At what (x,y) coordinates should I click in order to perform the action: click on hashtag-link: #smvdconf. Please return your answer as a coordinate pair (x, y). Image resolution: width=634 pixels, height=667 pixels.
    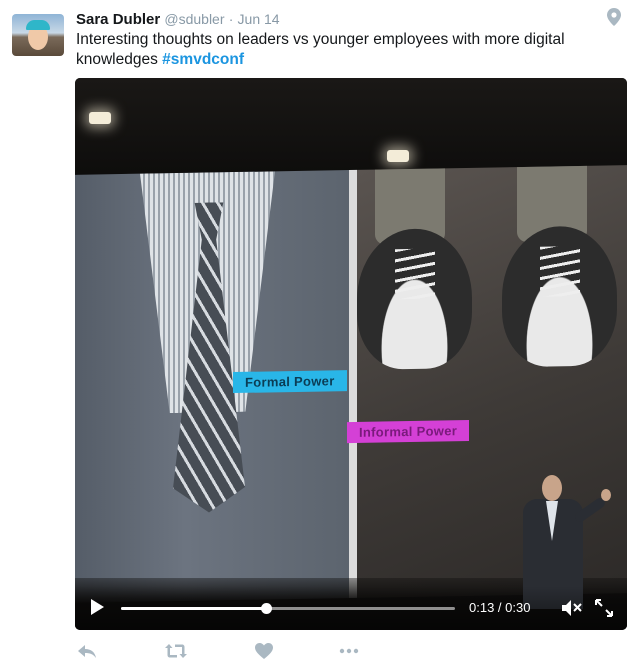
    Looking at the image, I should click on (203, 59).